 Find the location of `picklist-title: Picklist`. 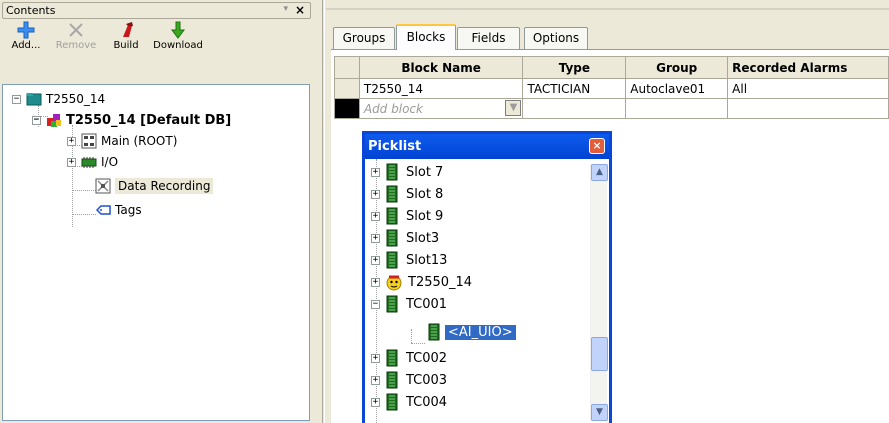

picklist-title: Picklist is located at coordinates (395, 146).